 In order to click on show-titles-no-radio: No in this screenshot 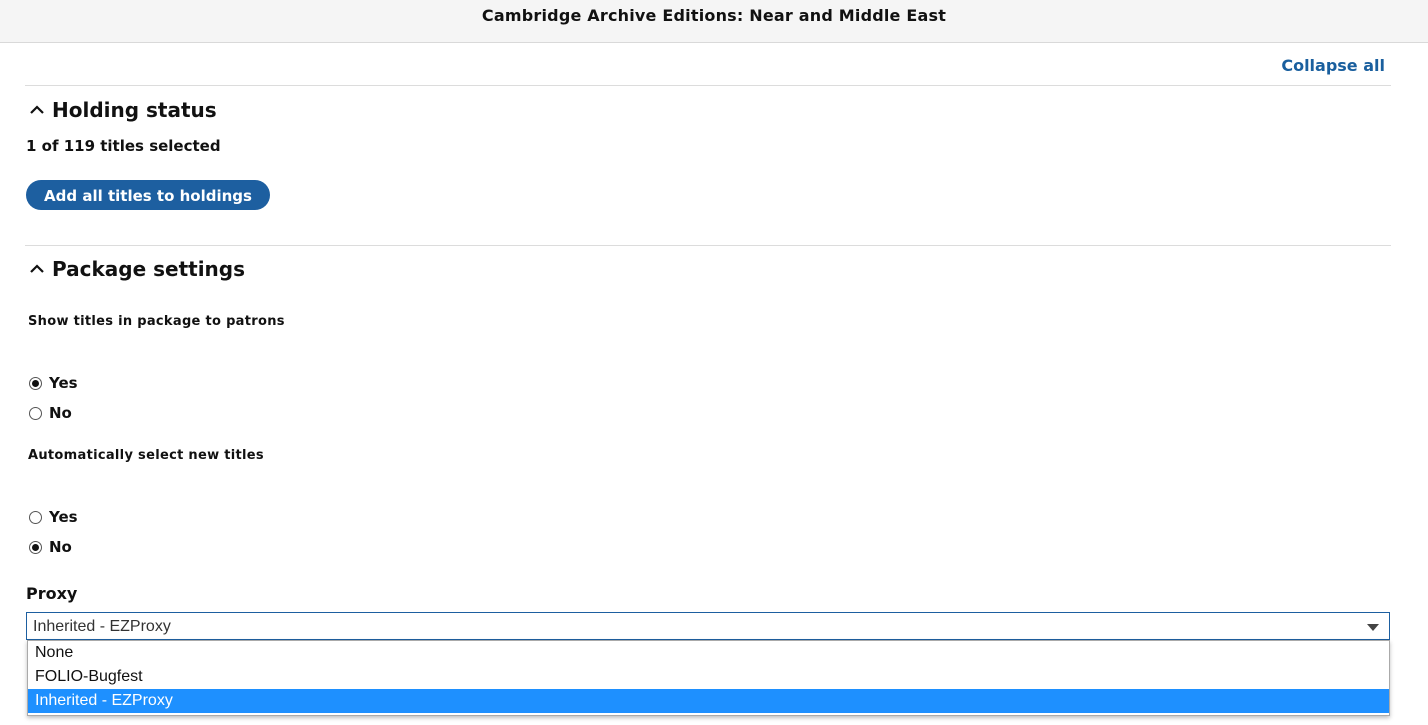, I will do `click(50, 413)`.